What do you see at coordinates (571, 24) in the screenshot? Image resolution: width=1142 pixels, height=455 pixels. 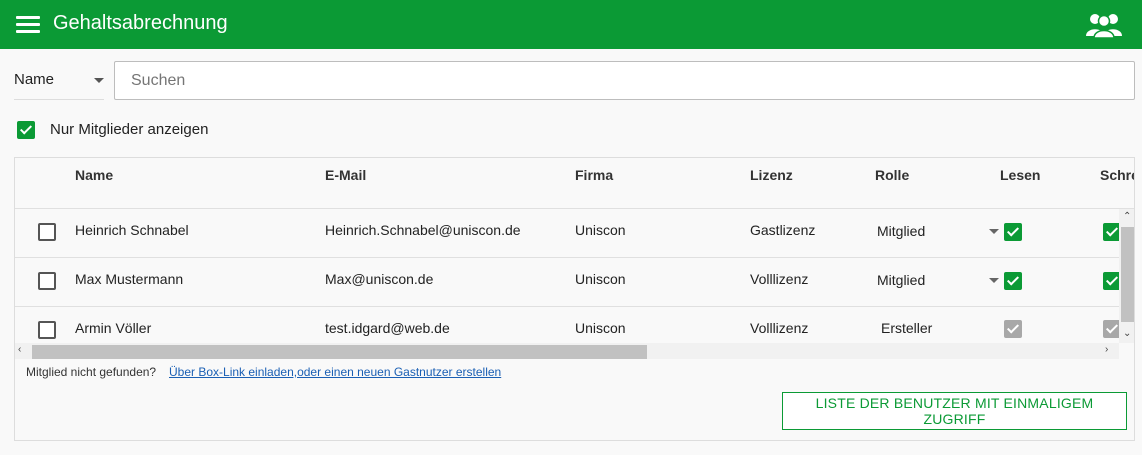 I see `app-header: Gehaltsabrechnung` at bounding box center [571, 24].